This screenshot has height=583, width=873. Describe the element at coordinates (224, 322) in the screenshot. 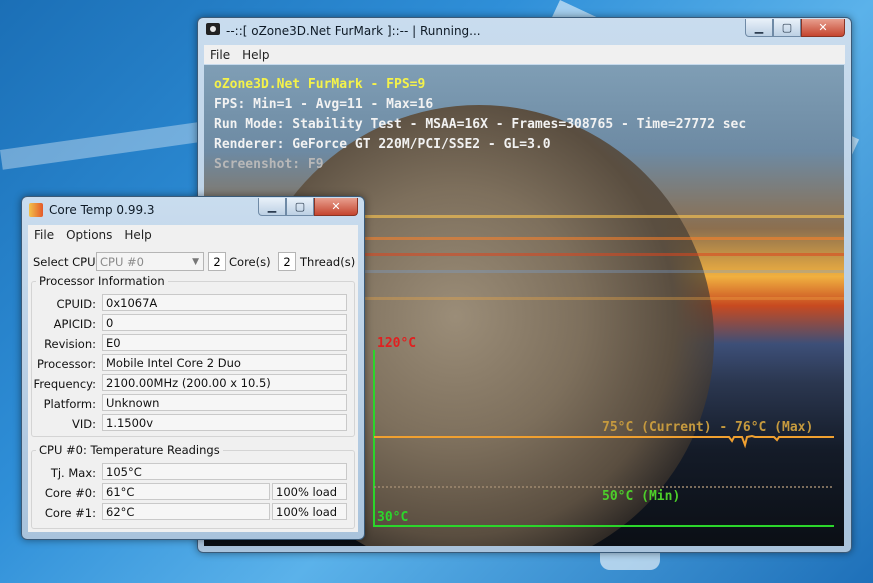

I see `apicid-value: 0` at that location.